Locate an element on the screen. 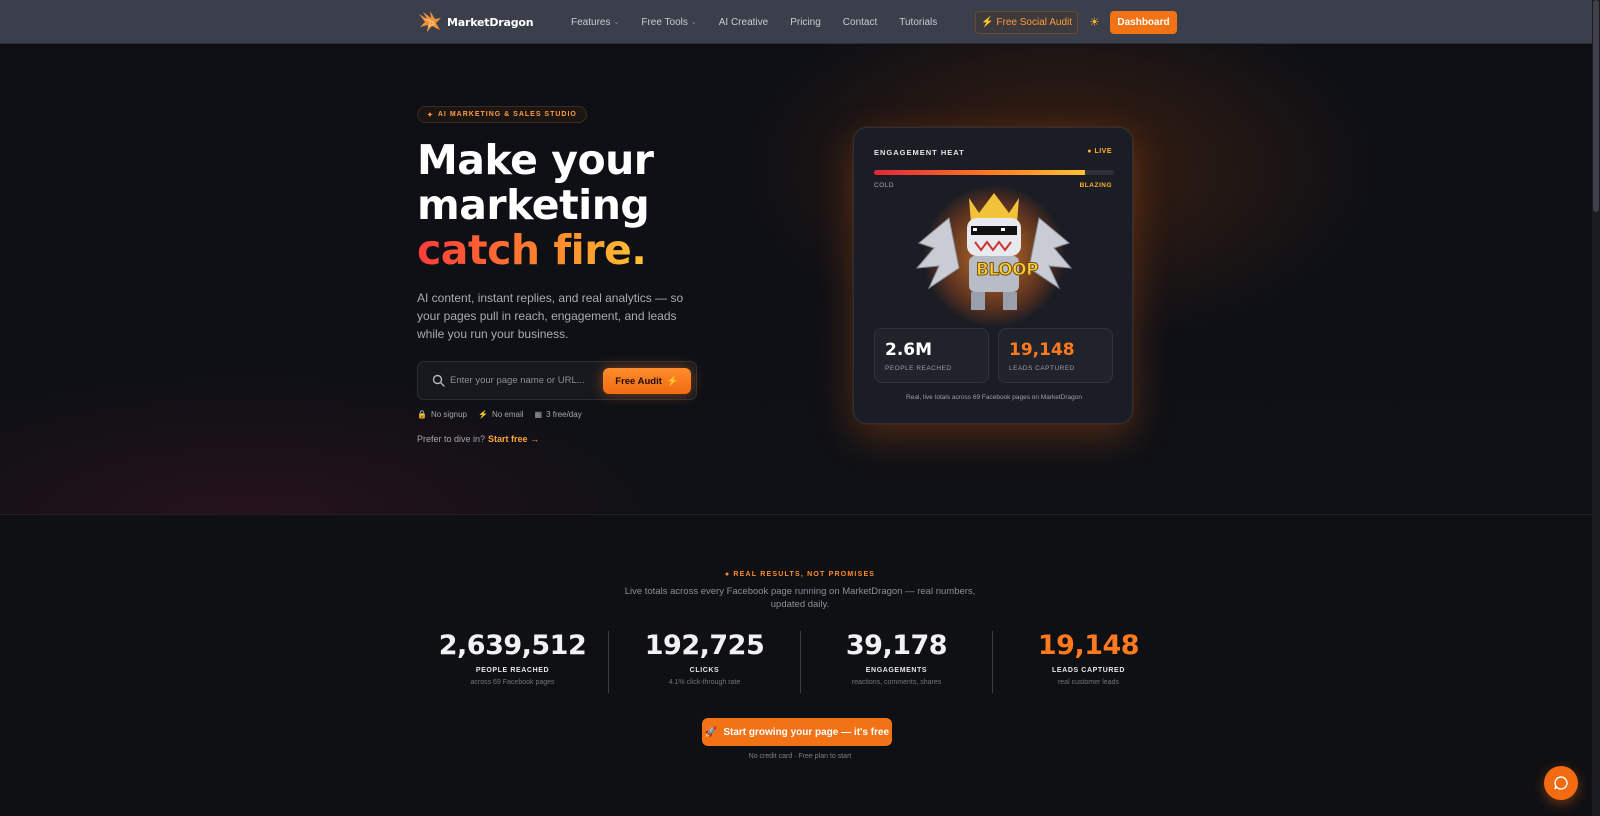 The width and height of the screenshot is (1600, 816). hero-headline: Make your marketing catch fire. is located at coordinates (535, 205).